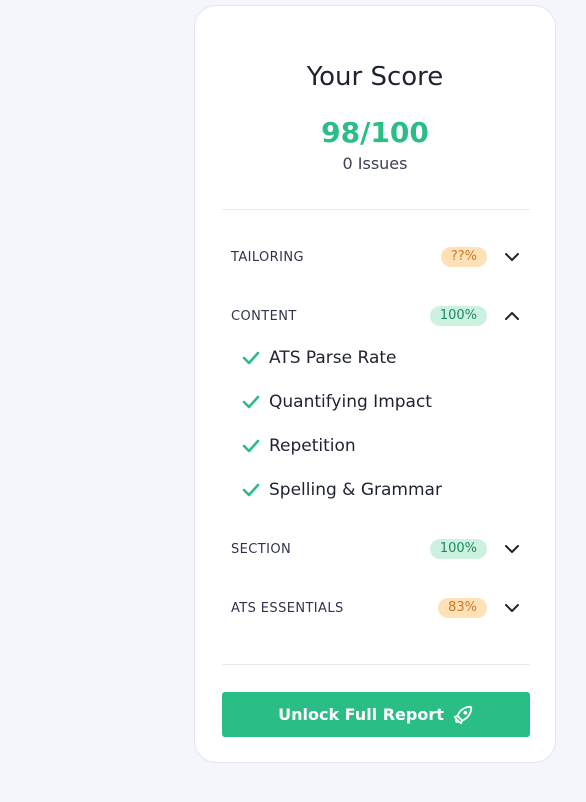 This screenshot has width=586, height=802. What do you see at coordinates (375, 132) in the screenshot?
I see `score-value: 98/100` at bounding box center [375, 132].